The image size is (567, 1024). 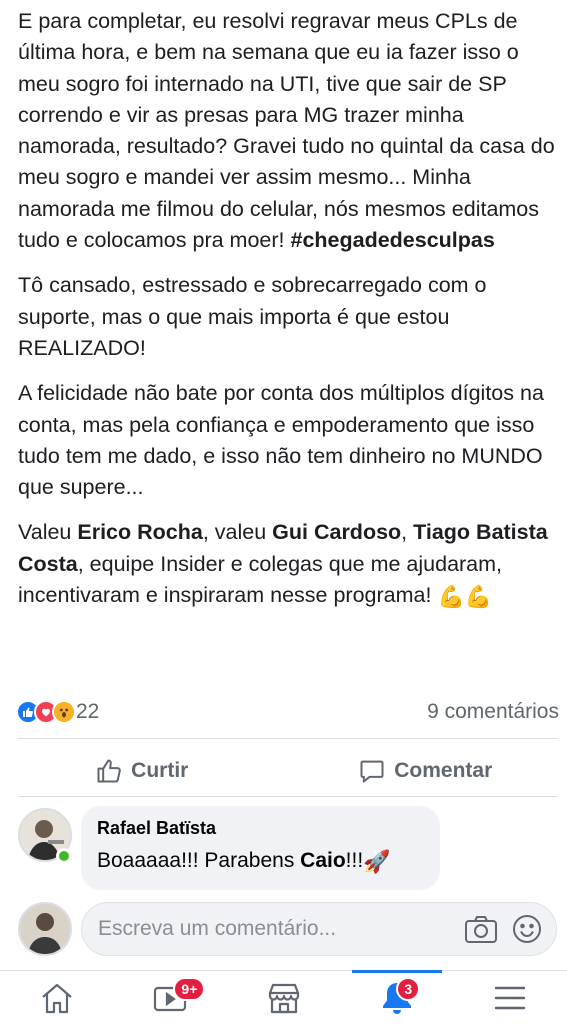 I want to click on text-segment: !!!, so click(x=354, y=860).